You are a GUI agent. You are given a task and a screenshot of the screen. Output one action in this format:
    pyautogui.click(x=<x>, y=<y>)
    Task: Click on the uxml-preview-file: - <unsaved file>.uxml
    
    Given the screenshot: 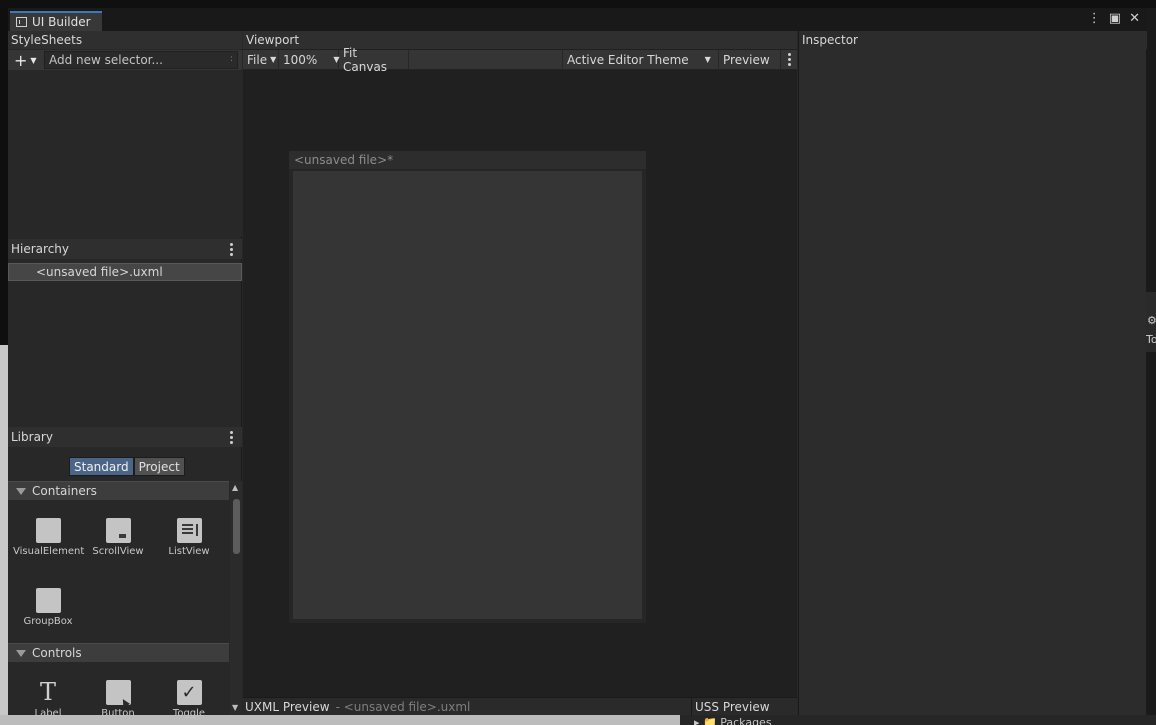 What is the action you would take?
    pyautogui.click(x=403, y=706)
    